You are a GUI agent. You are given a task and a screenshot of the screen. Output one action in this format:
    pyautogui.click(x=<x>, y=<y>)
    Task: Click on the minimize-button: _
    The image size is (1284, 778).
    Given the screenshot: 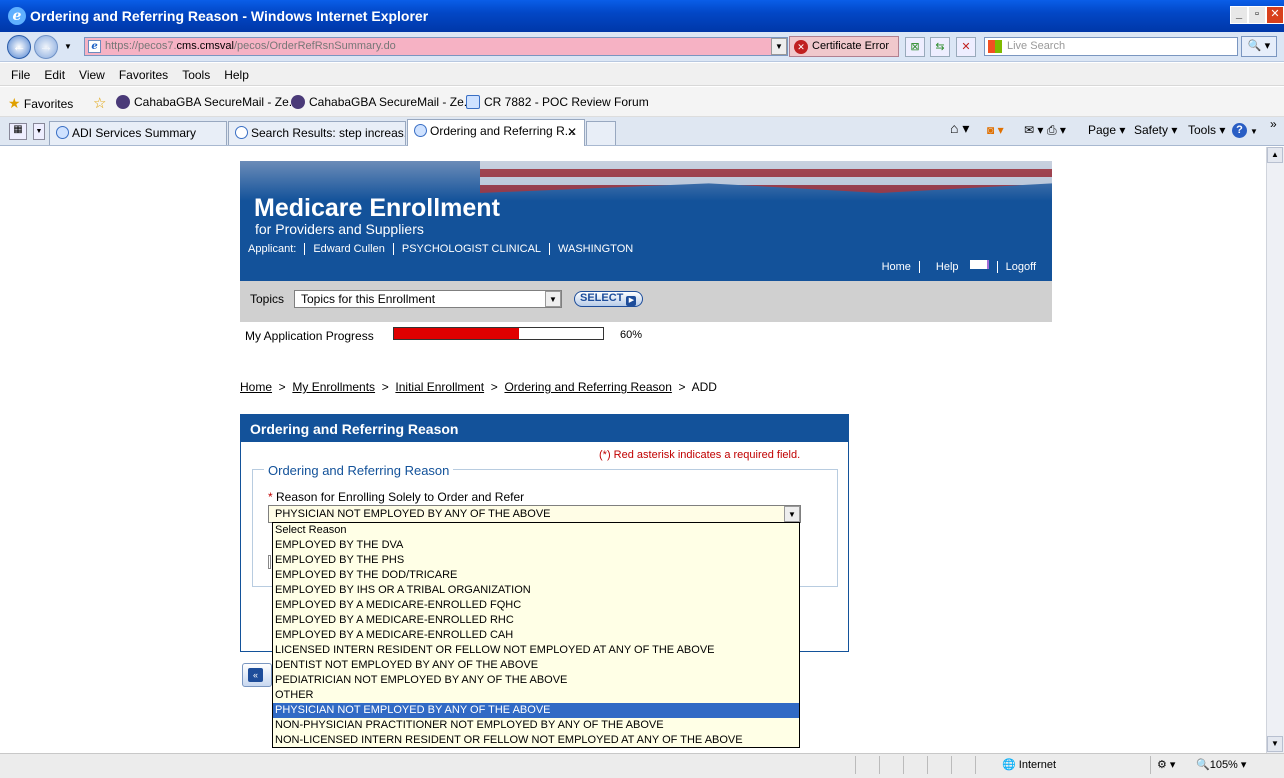 What is the action you would take?
    pyautogui.click(x=1239, y=15)
    